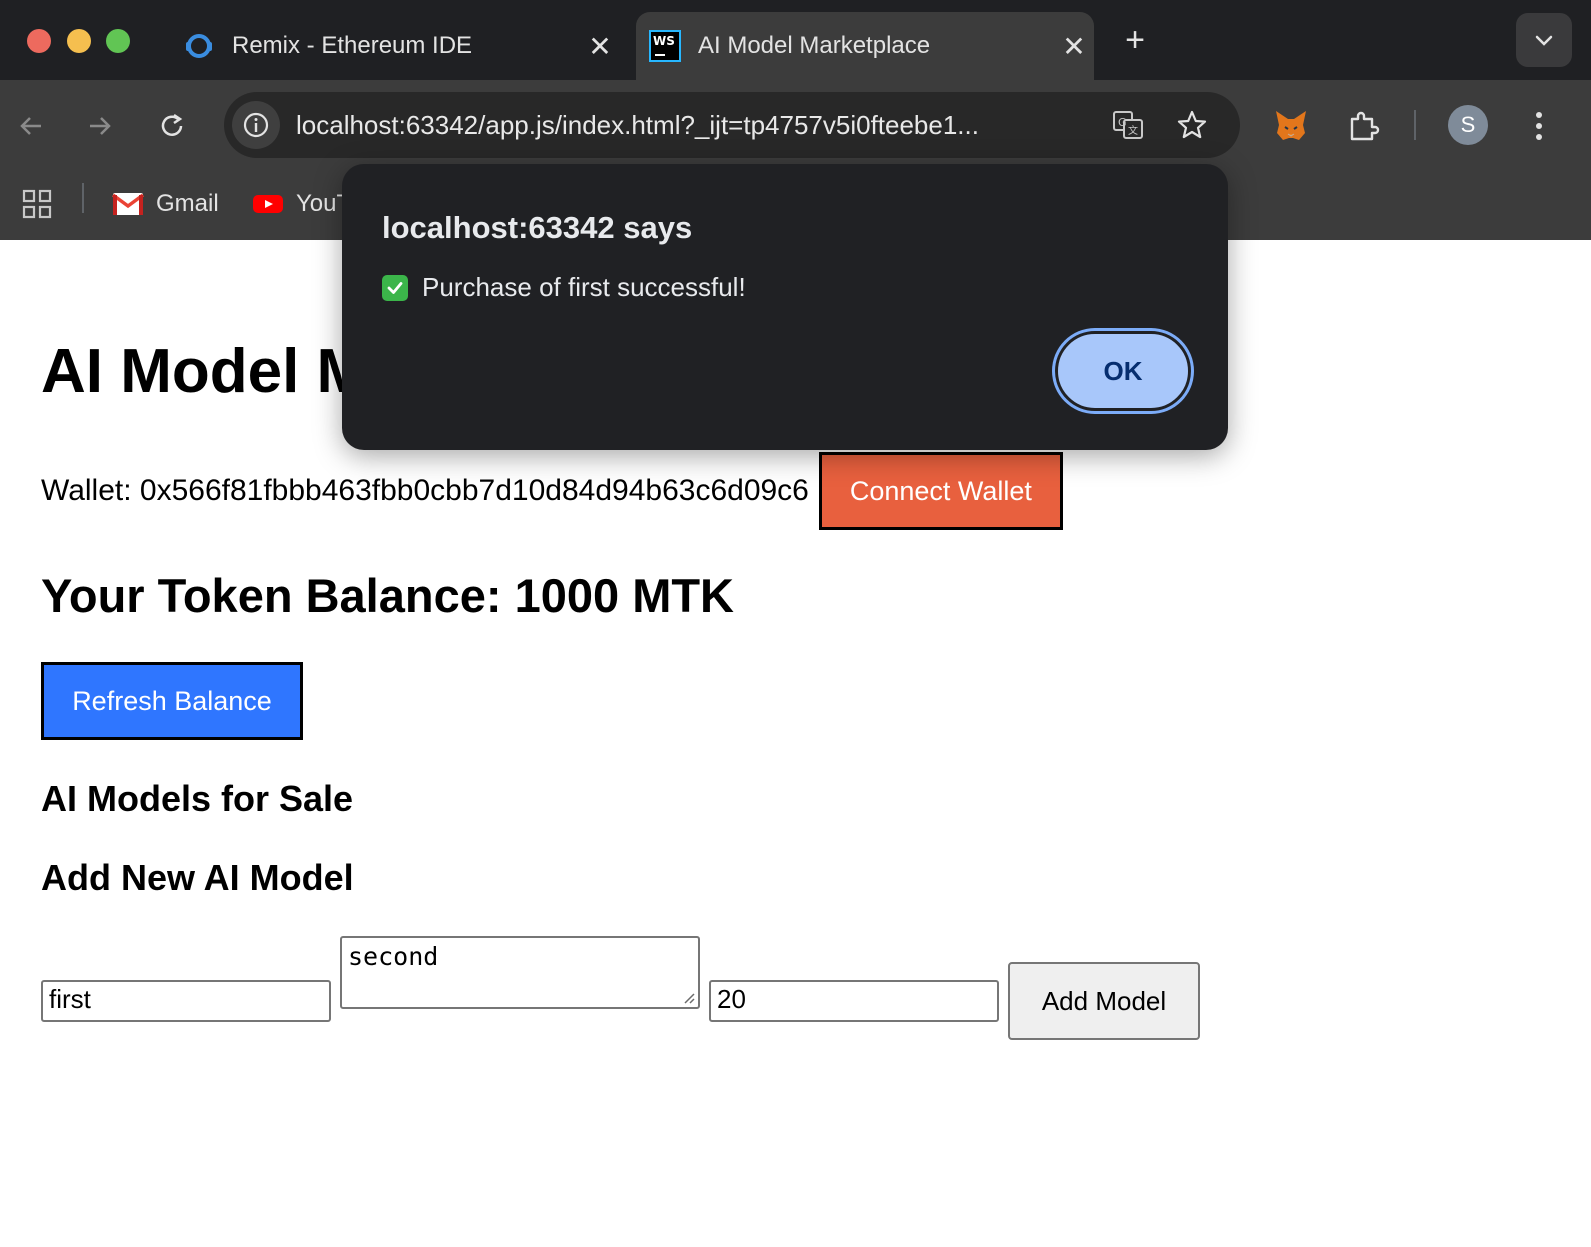  Describe the element at coordinates (186, 1001) in the screenshot. I see `model-name-input: first` at that location.